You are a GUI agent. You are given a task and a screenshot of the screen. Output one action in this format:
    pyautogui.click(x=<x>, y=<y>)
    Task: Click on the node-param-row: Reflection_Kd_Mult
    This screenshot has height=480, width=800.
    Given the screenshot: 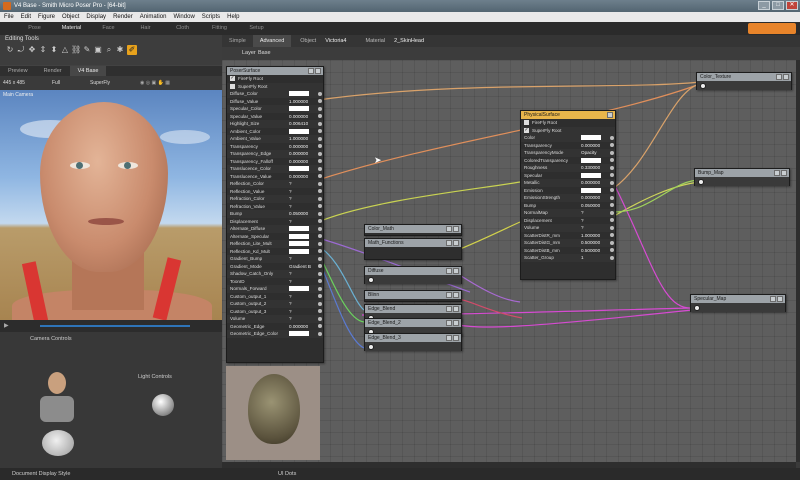 What is the action you would take?
    pyautogui.click(x=275, y=252)
    